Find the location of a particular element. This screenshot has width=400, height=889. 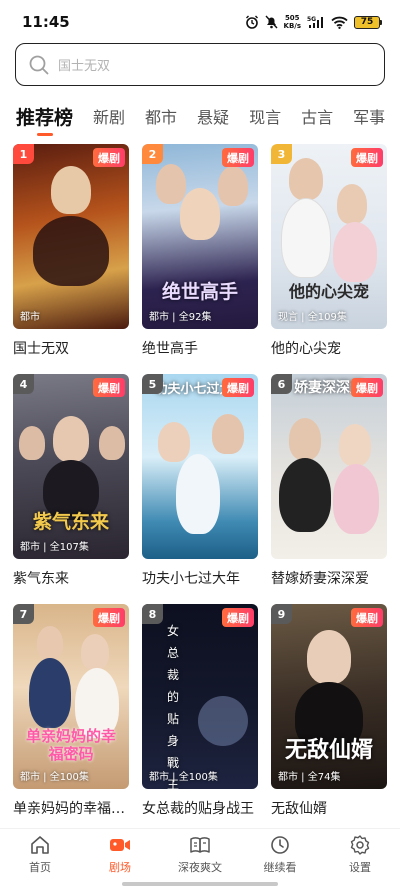

drama-poster: 1 爆剧 都市 is located at coordinates (71, 236).